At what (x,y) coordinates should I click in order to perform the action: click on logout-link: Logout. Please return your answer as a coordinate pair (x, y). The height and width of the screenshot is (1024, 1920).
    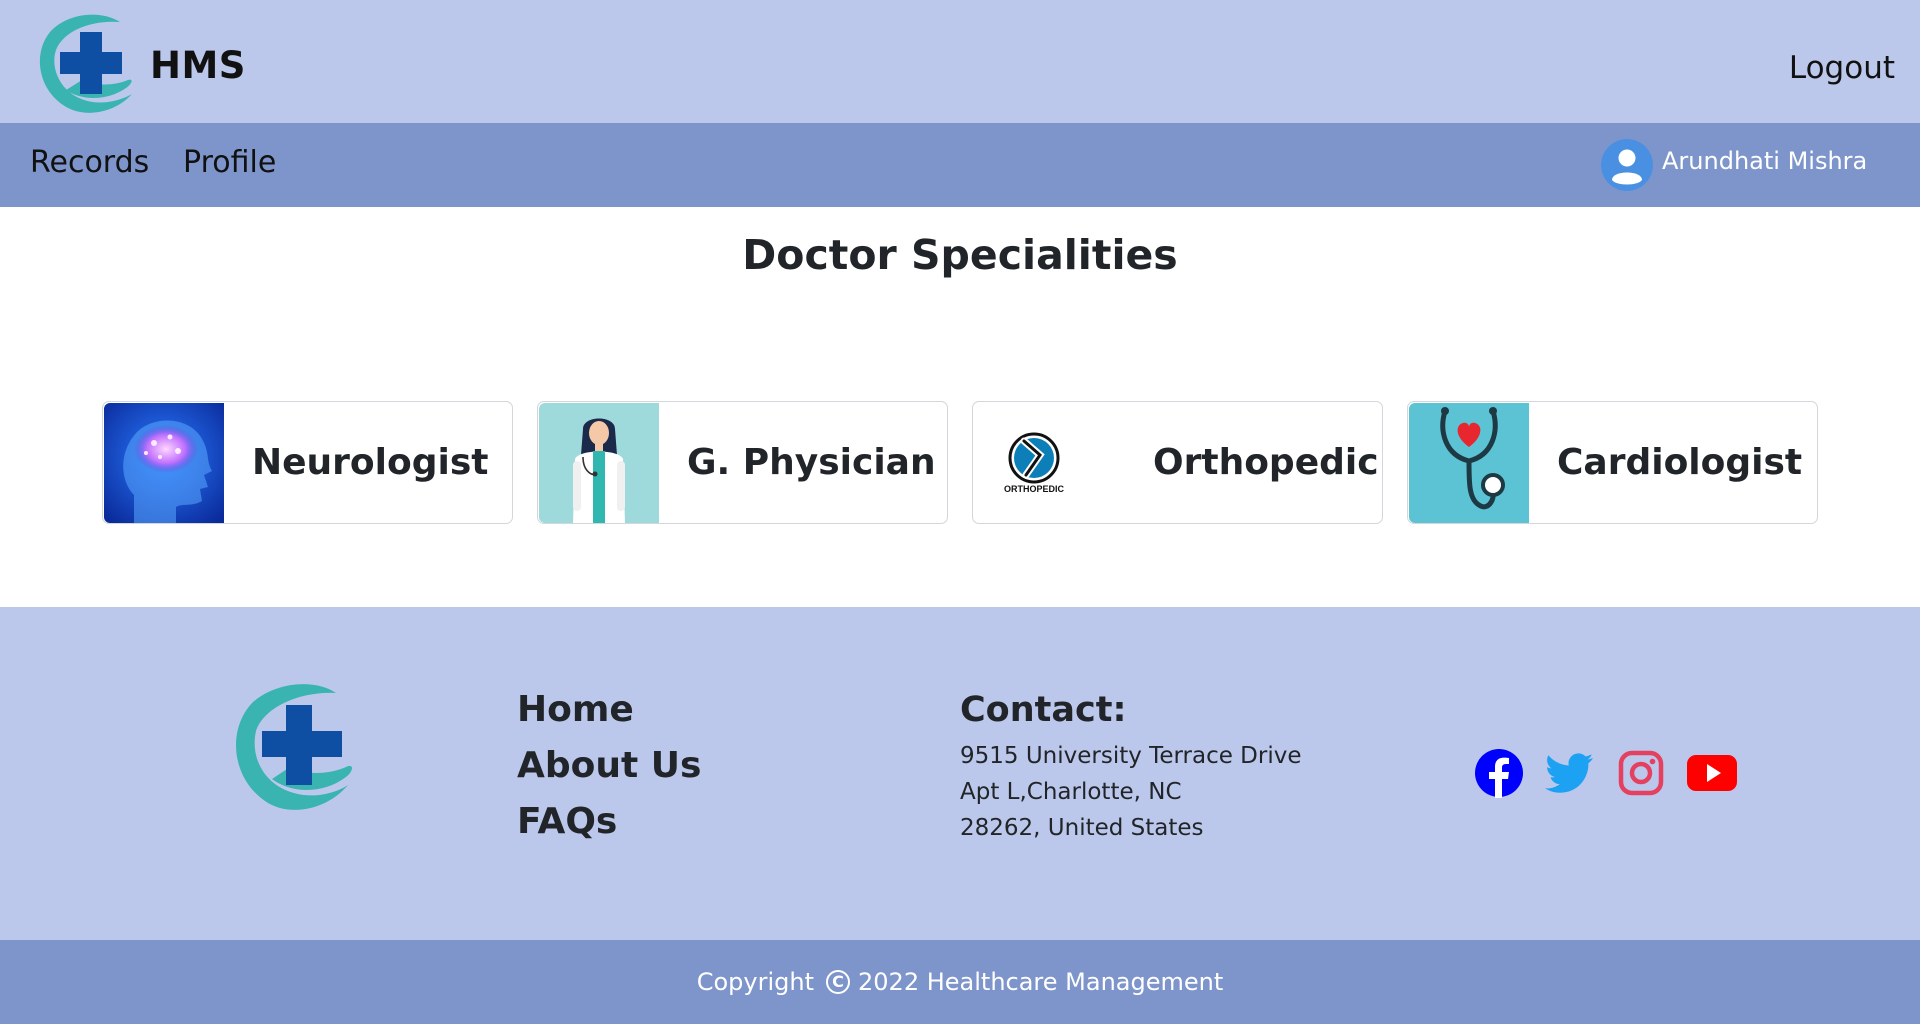
    Looking at the image, I should click on (1842, 68).